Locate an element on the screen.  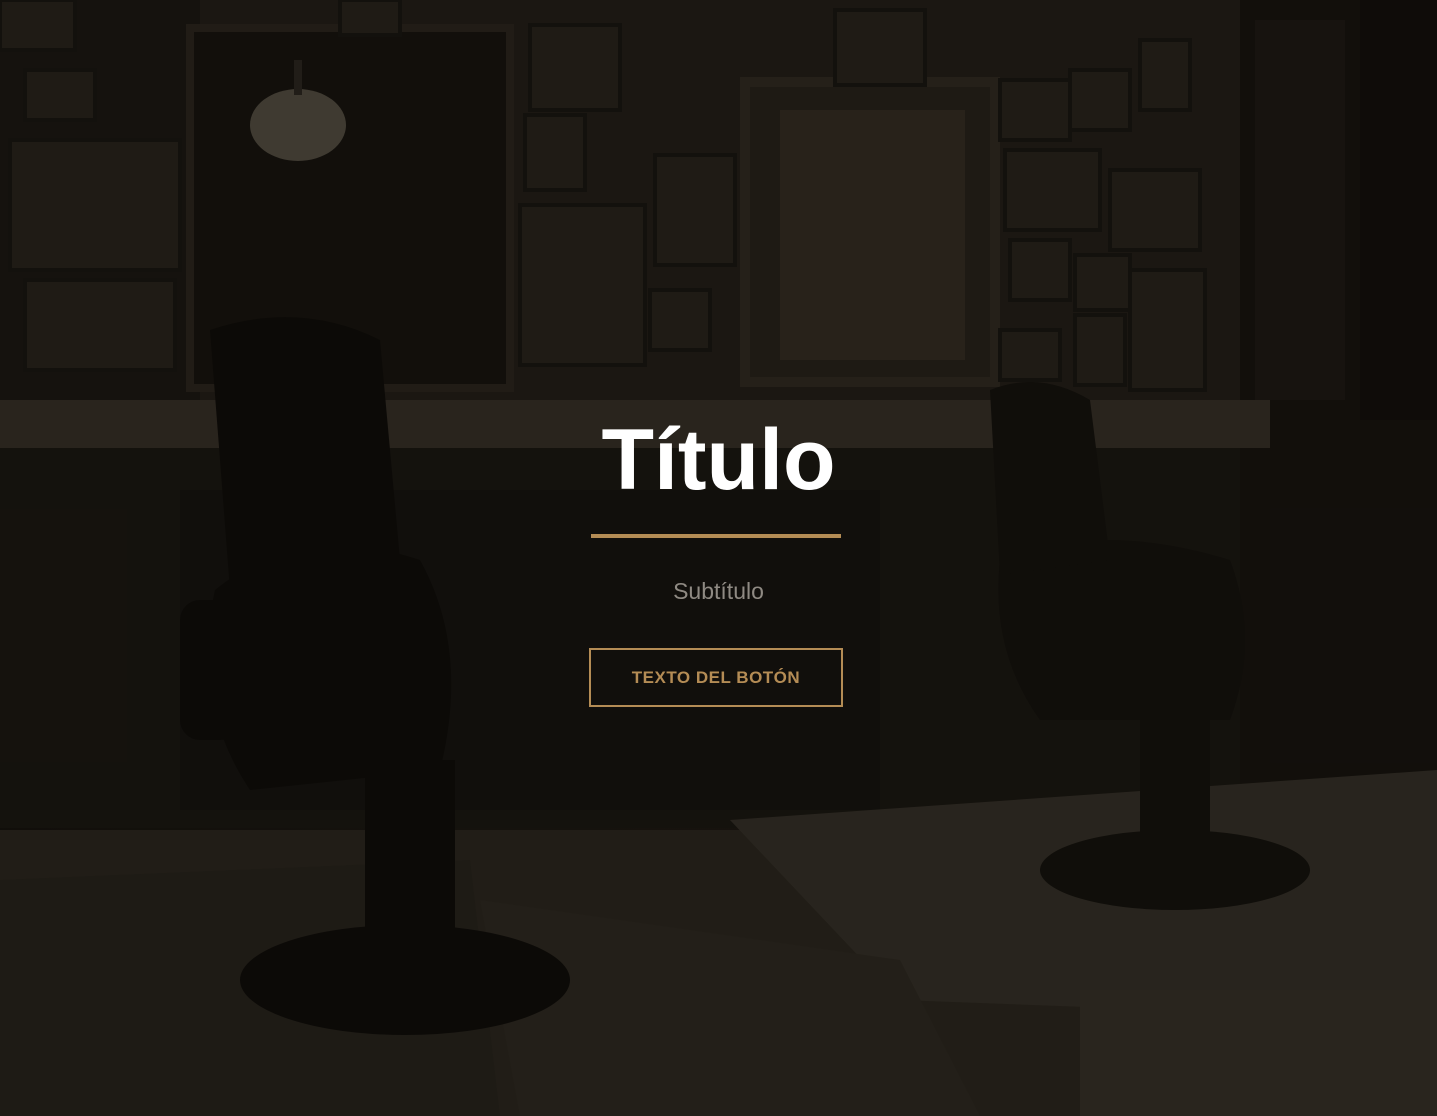
hero-title: Título is located at coordinates (718, 460).